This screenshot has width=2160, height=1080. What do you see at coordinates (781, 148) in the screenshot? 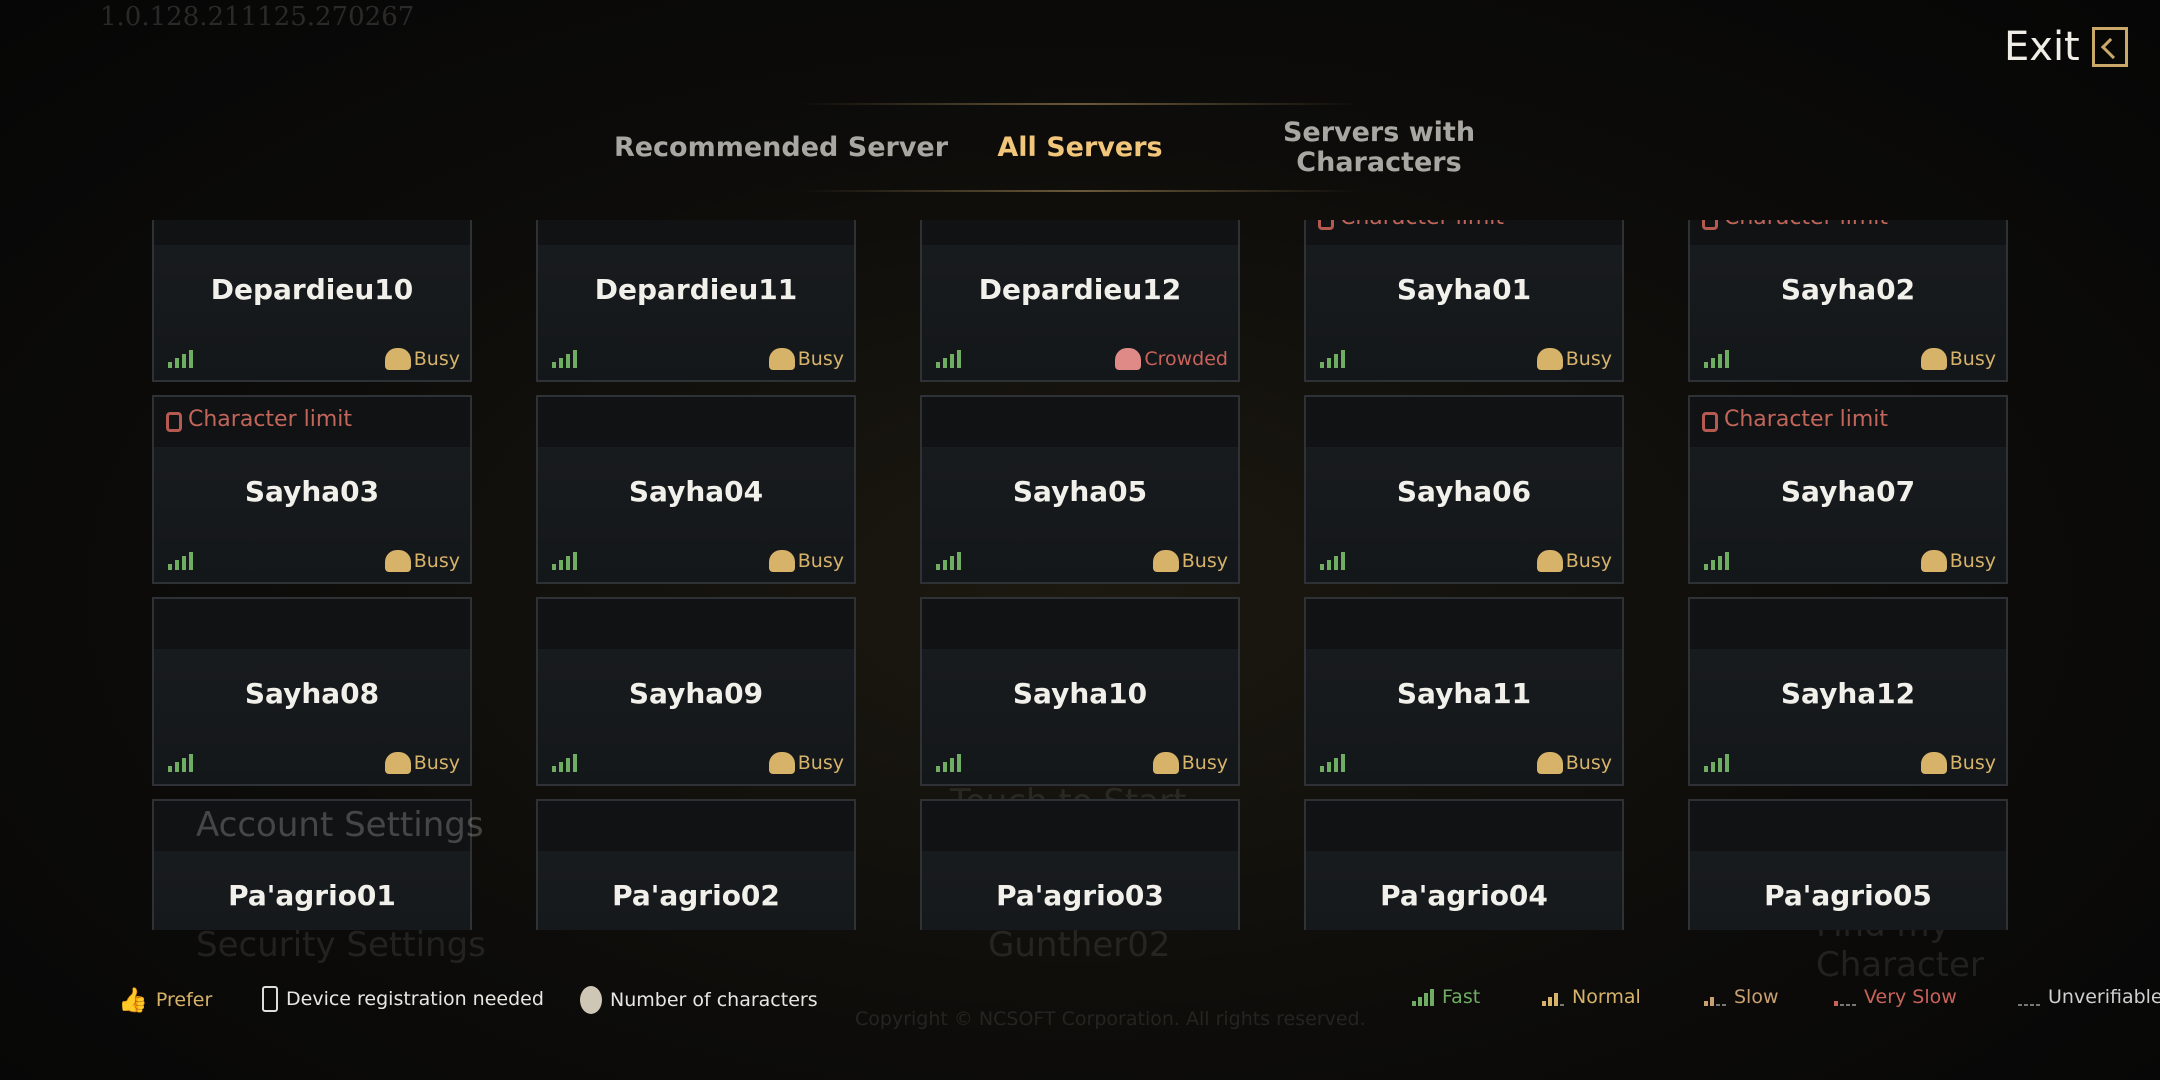
I see `tab-recommended-server: Recommended Server` at bounding box center [781, 148].